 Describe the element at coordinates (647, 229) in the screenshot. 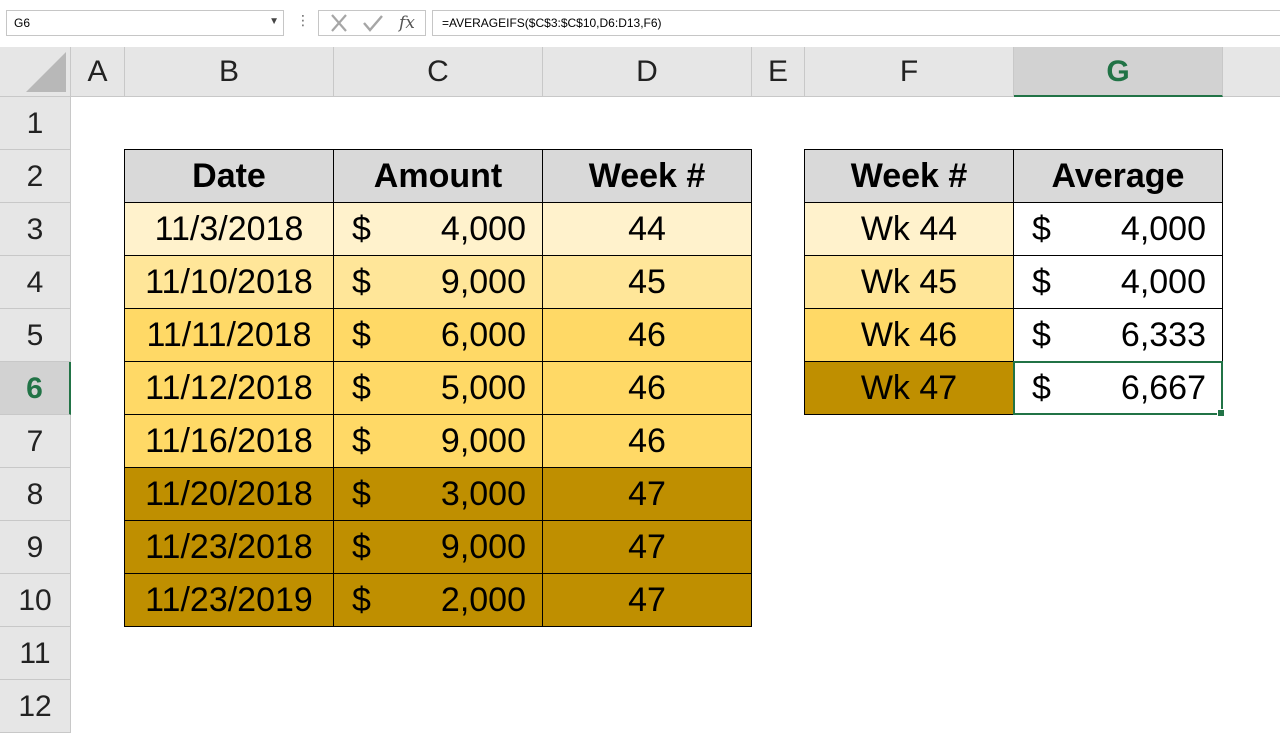

I see `table1-week-cell: 44` at that location.